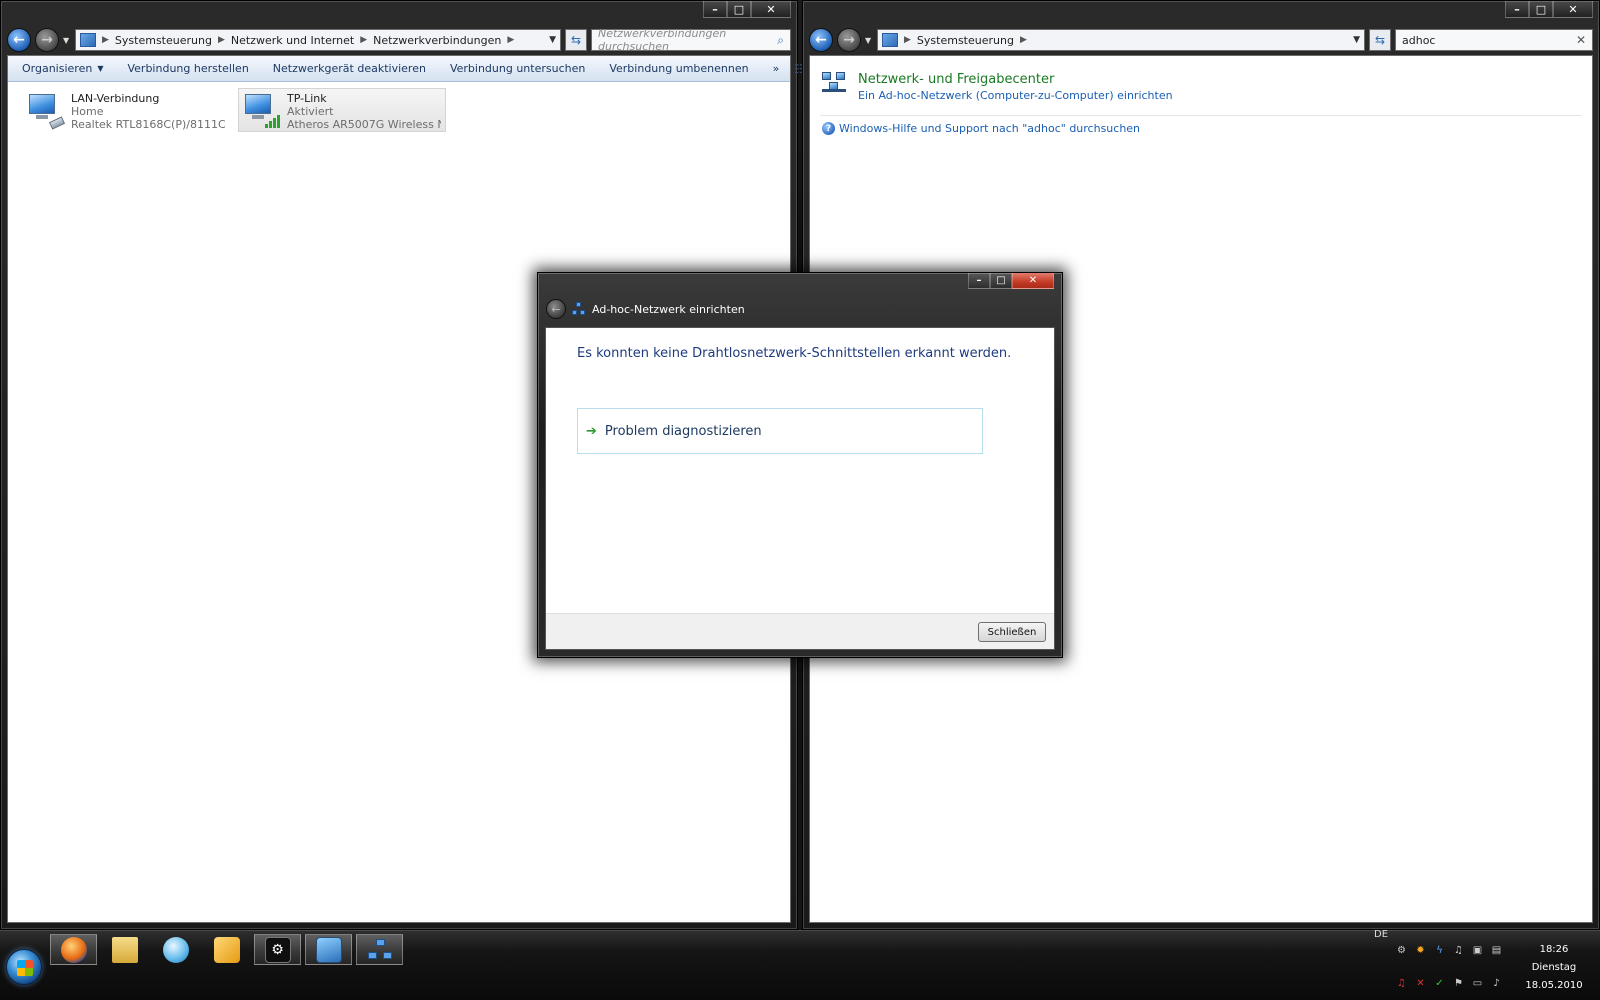  I want to click on lightning-tray-icon: ϟ, so click(1439, 950).